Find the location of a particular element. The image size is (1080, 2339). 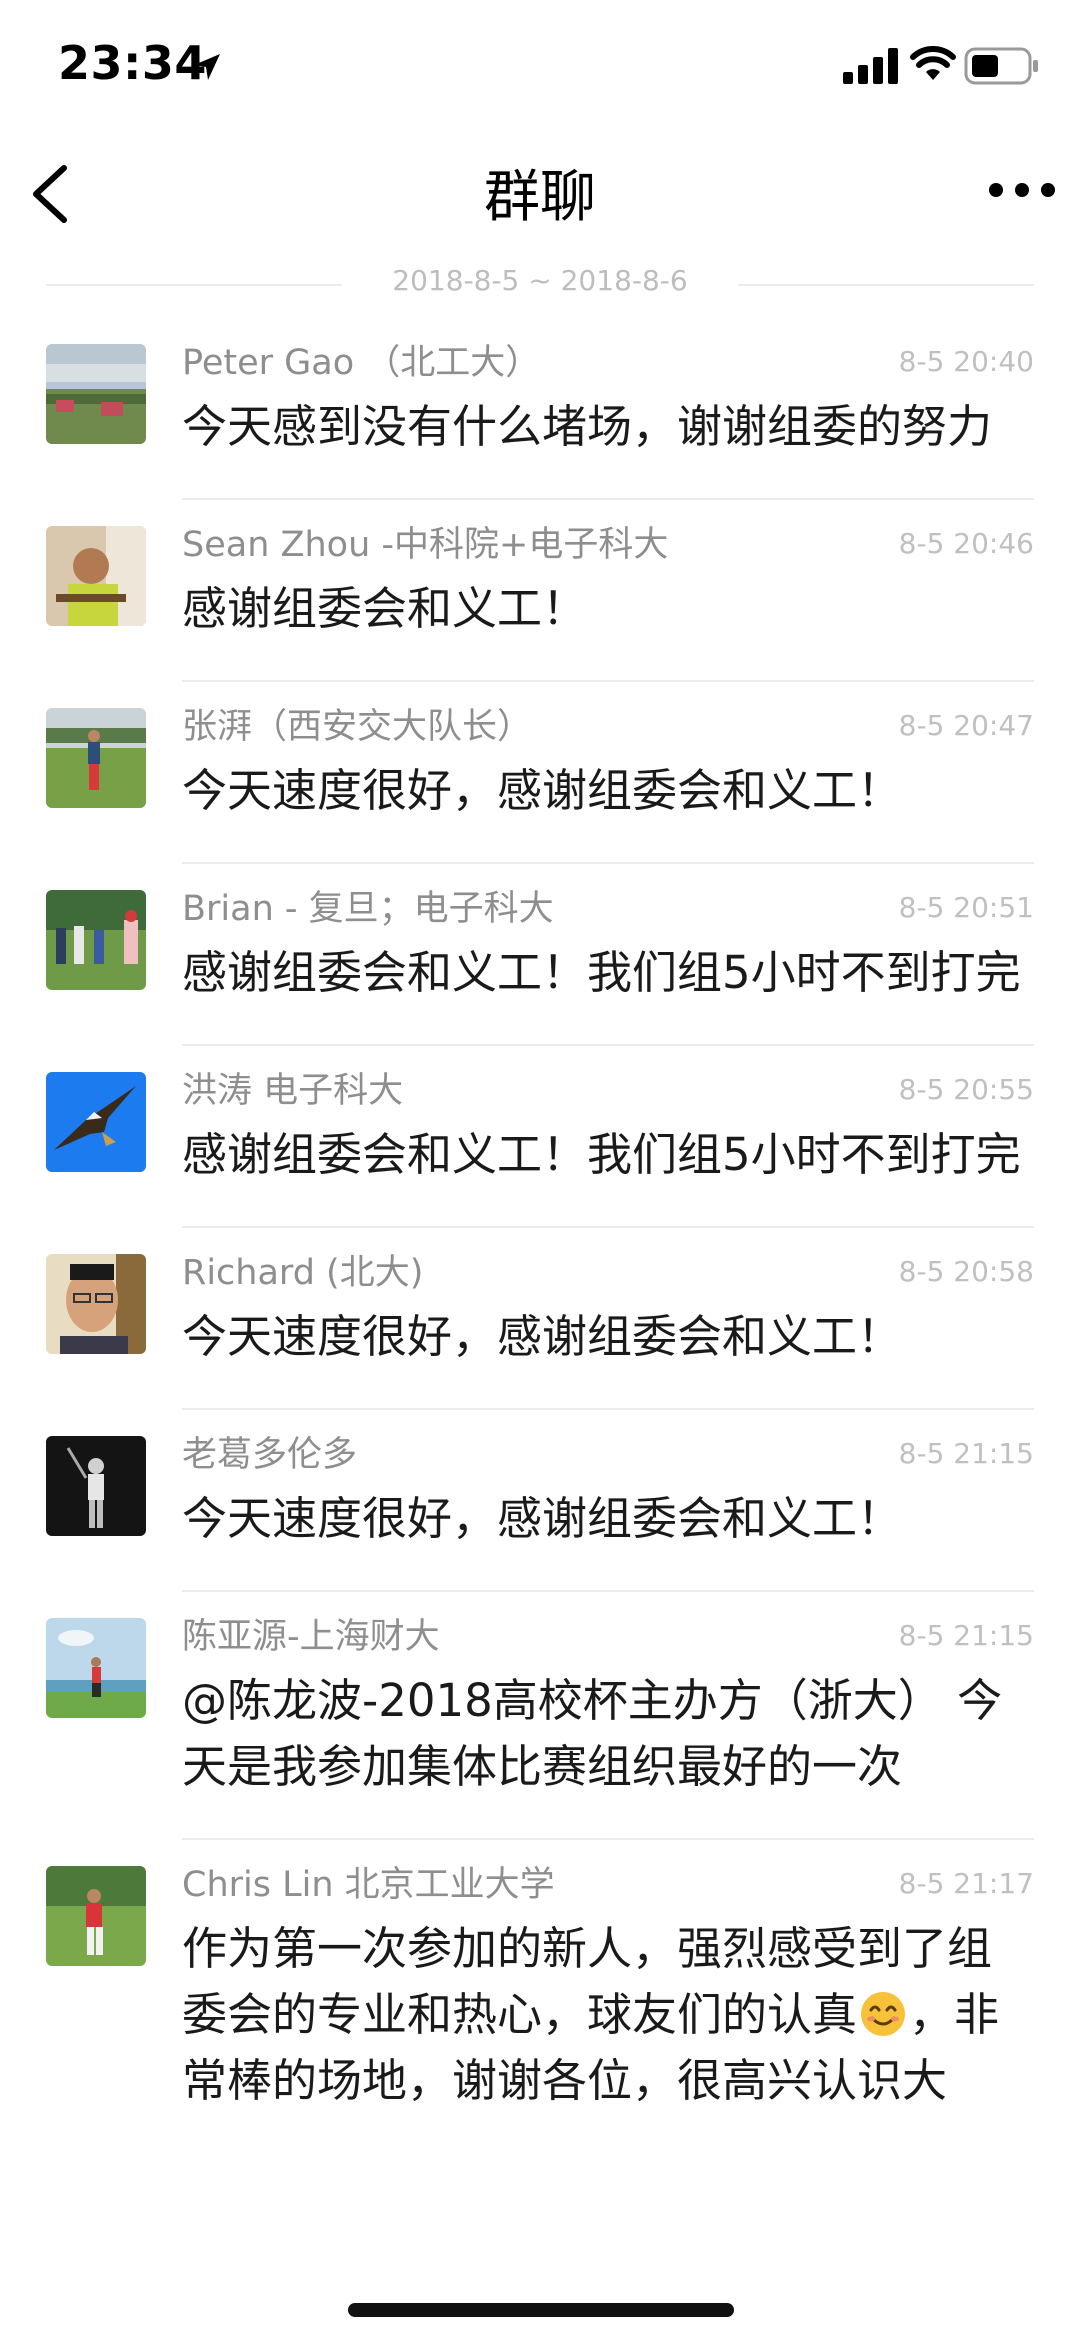

nav-bar: 群聊 is located at coordinates (540, 190).